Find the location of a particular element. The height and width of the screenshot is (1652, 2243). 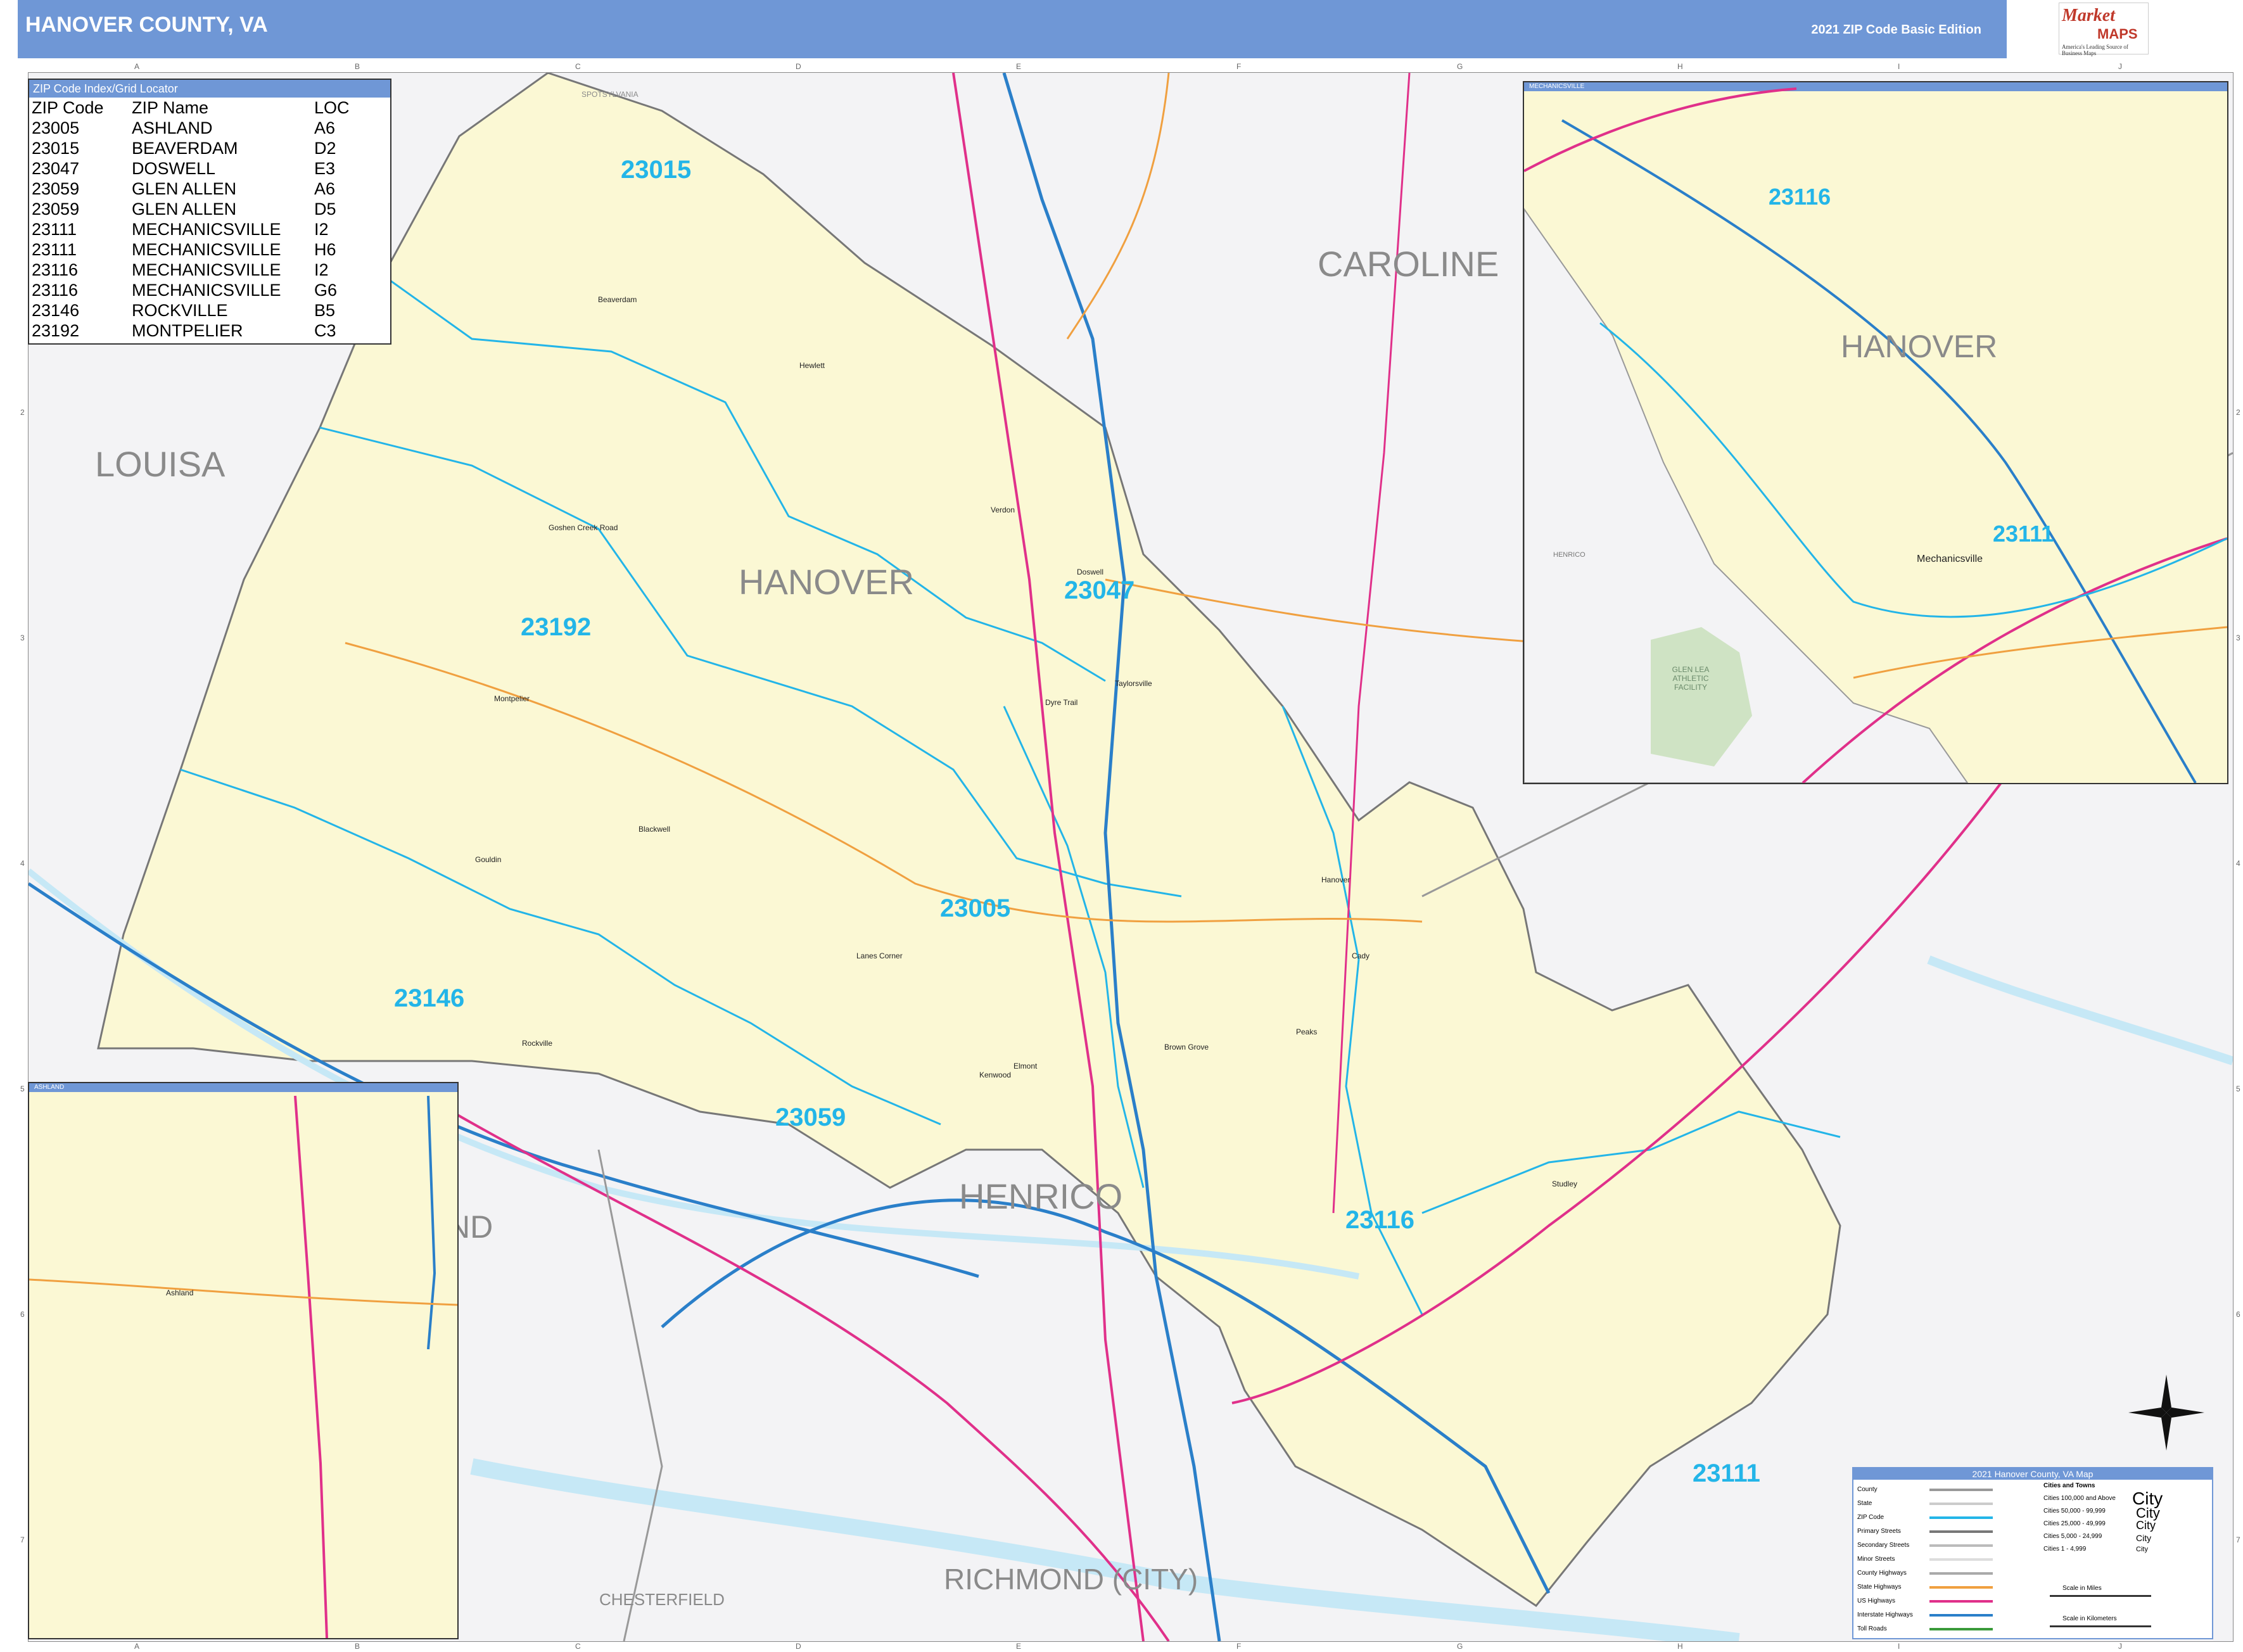

place-label: Studley is located at coordinates (1565, 1183).